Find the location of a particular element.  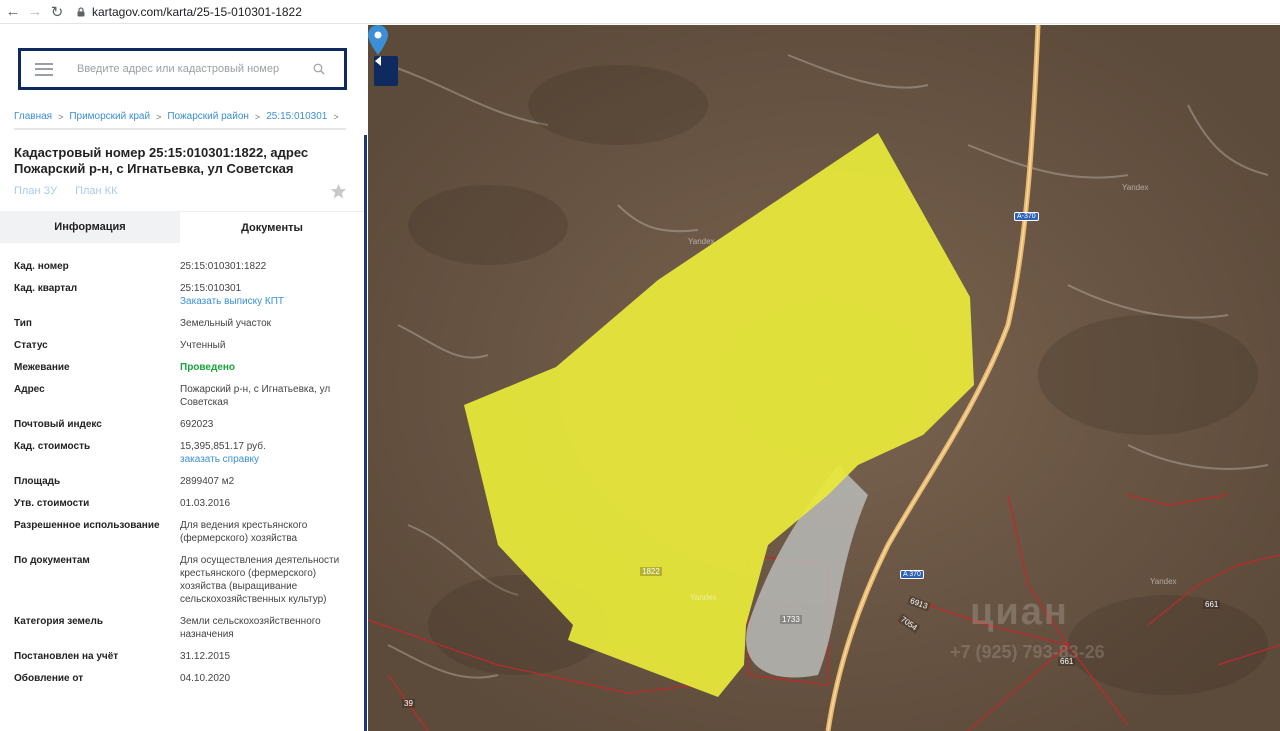

plan-kk-link: План КК is located at coordinates (96, 191).